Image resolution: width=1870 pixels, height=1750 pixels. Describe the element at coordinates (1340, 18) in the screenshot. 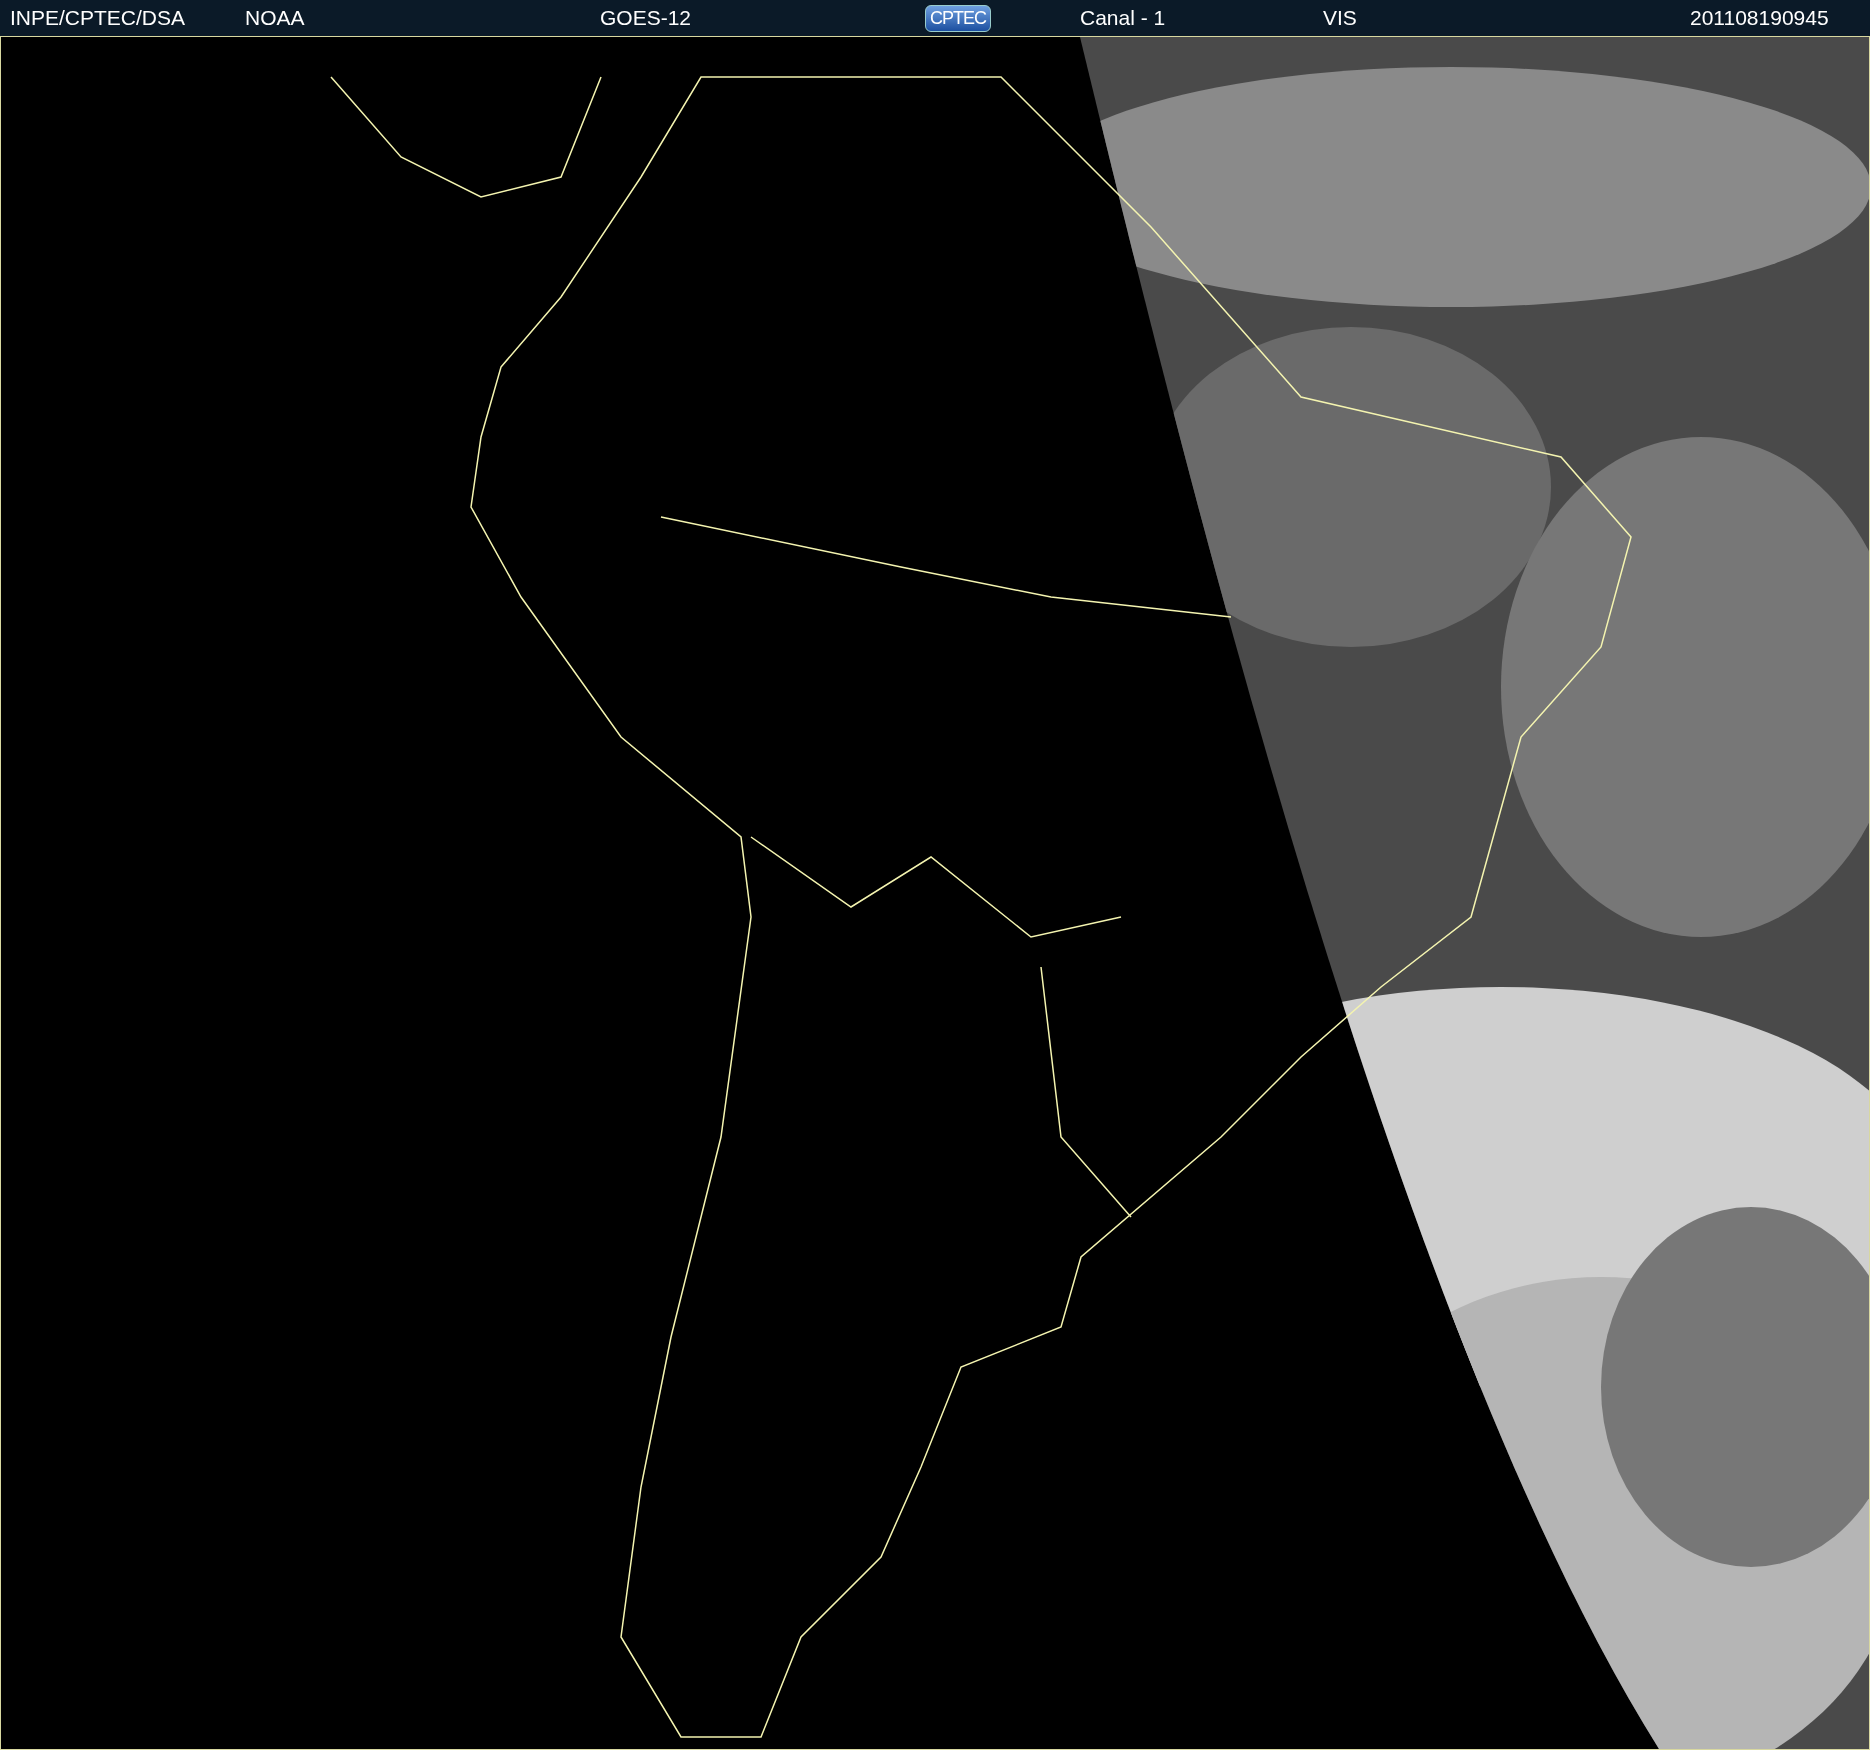

I see `band-label: VIS` at that location.